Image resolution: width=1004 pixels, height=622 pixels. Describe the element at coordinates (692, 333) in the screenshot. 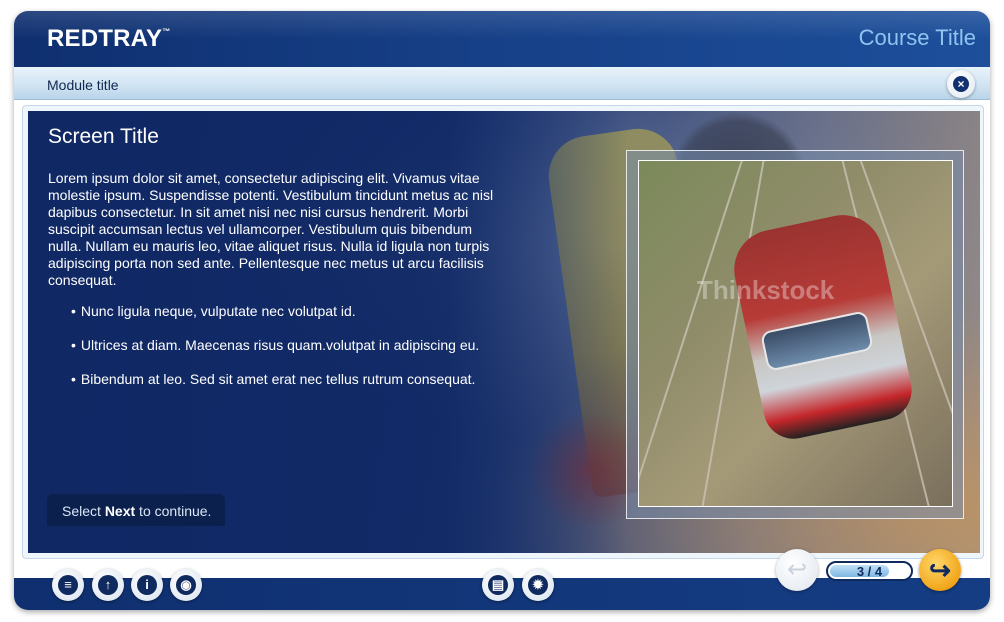

I see `rail-track` at that location.